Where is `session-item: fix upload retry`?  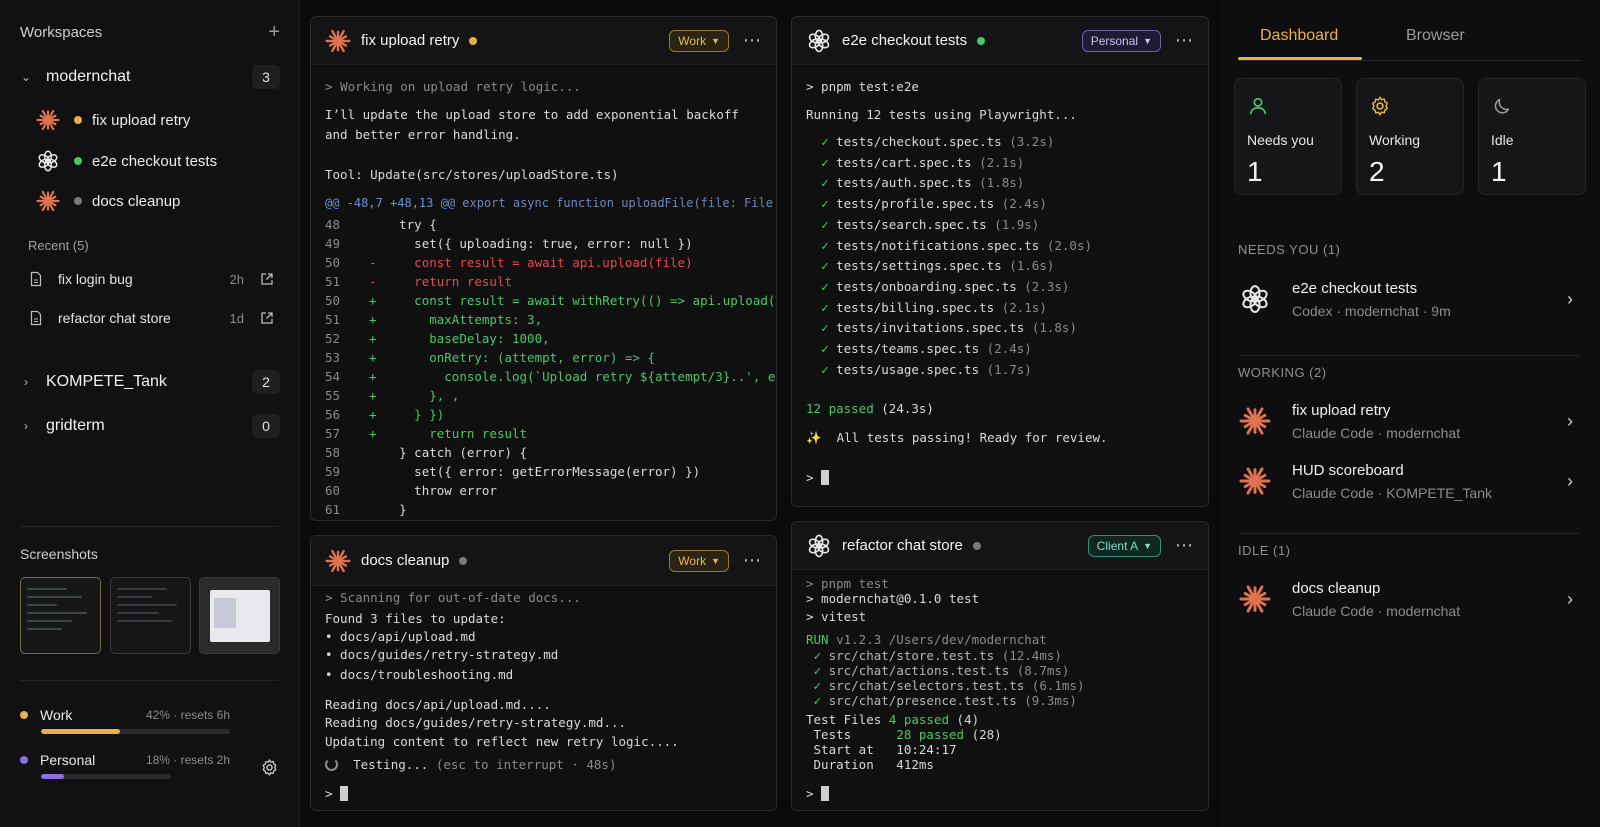
session-item: fix upload retry is located at coordinates (156, 120).